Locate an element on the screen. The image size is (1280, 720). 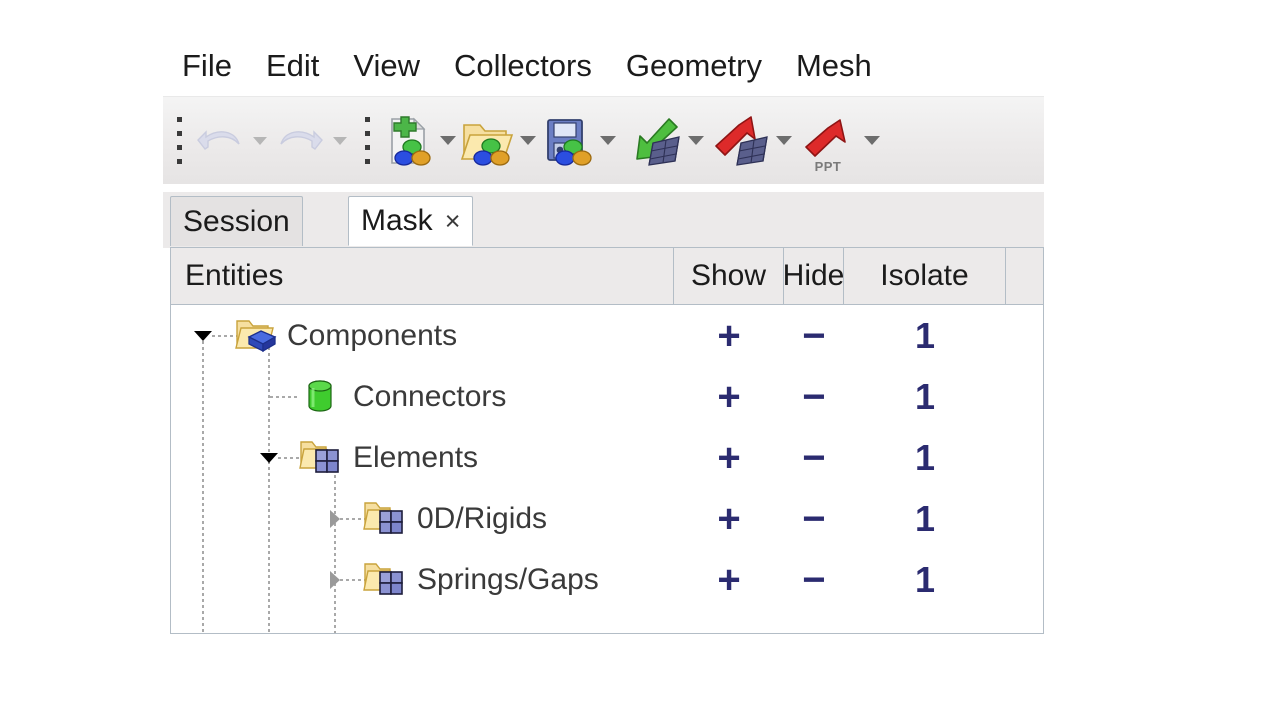
toolbar-section-divider is located at coordinates (367, 141).